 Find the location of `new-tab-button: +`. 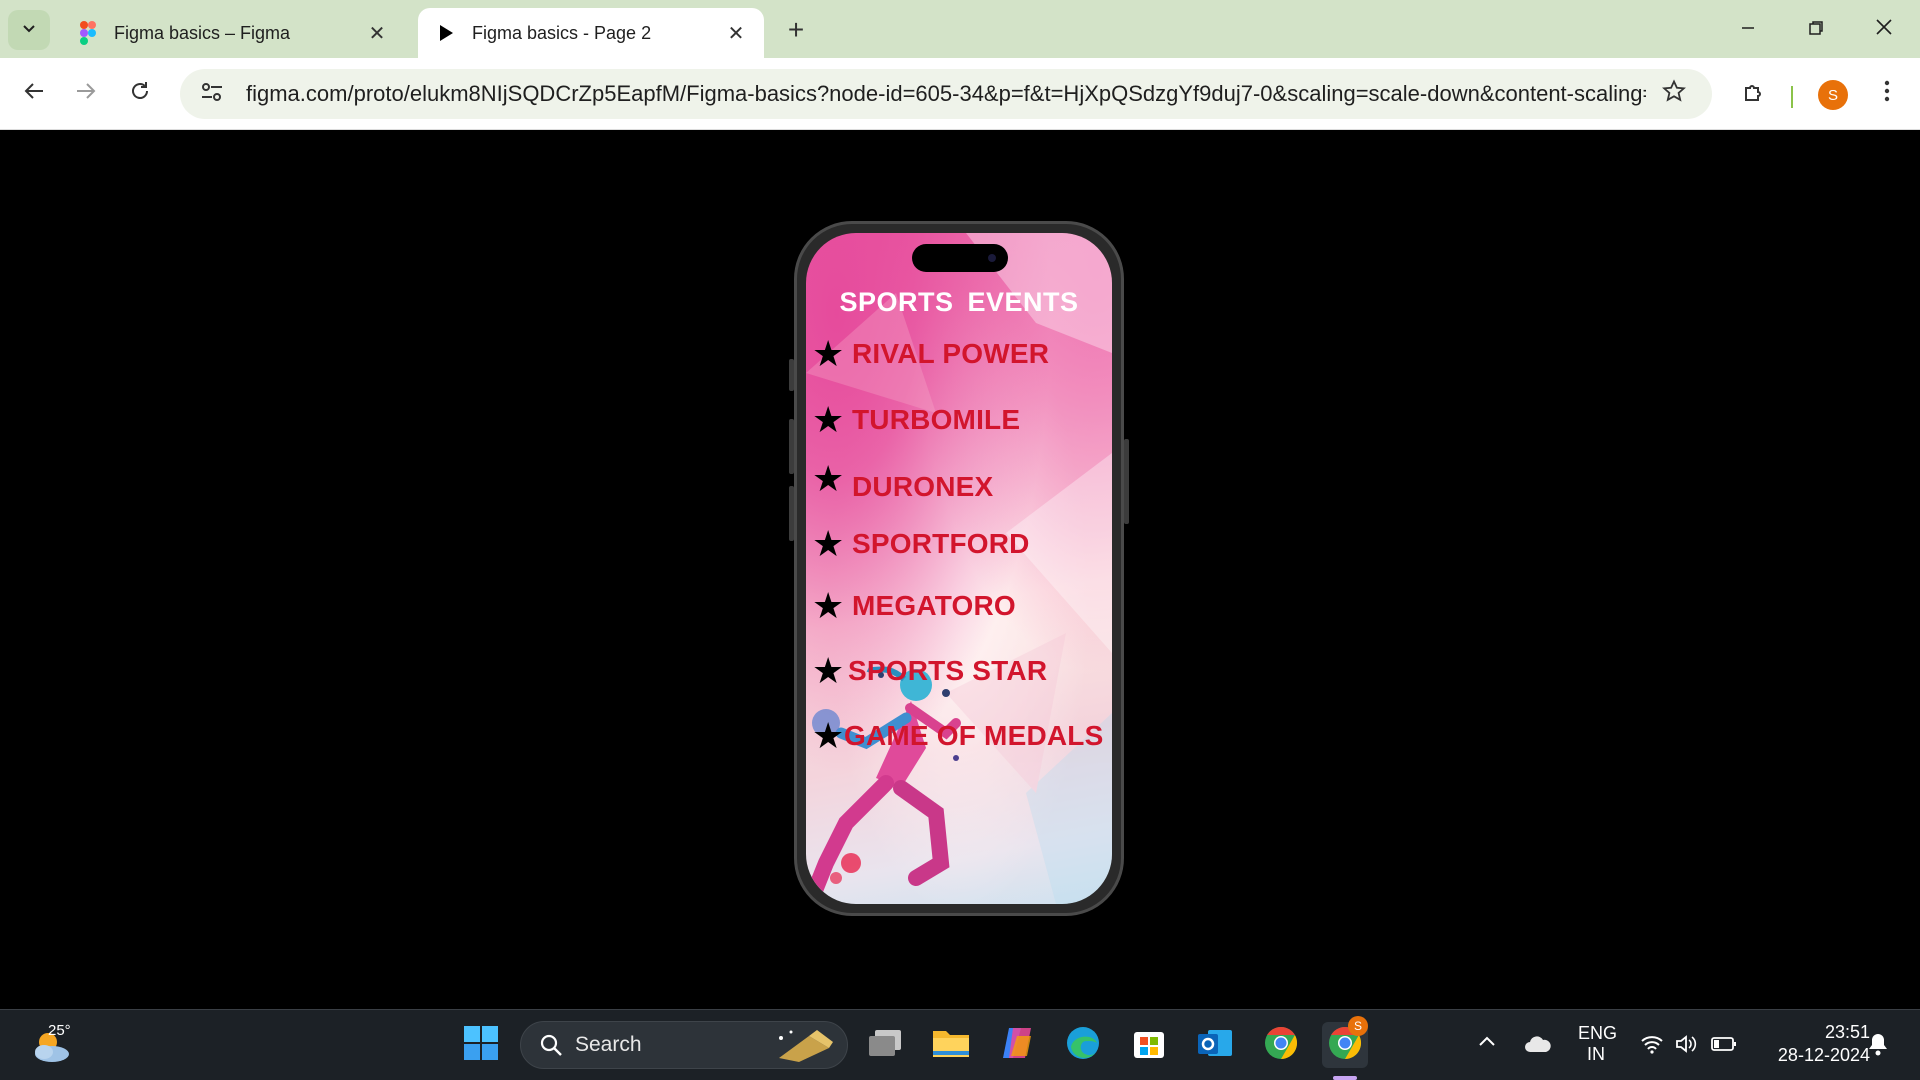

new-tab-button: + is located at coordinates (796, 30).